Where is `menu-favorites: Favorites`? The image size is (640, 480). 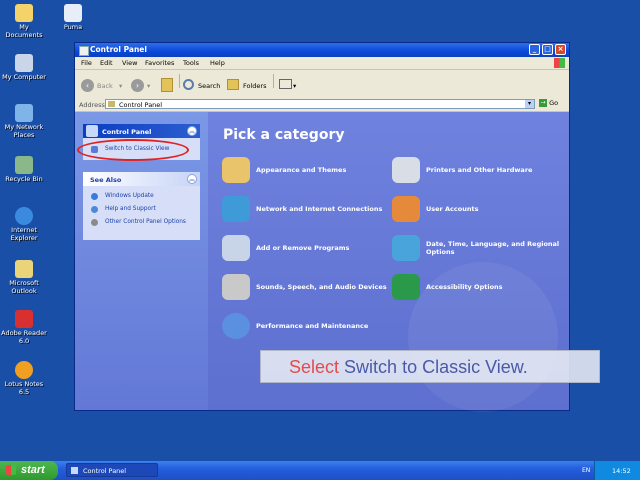 menu-favorites: Favorites is located at coordinates (159, 63).